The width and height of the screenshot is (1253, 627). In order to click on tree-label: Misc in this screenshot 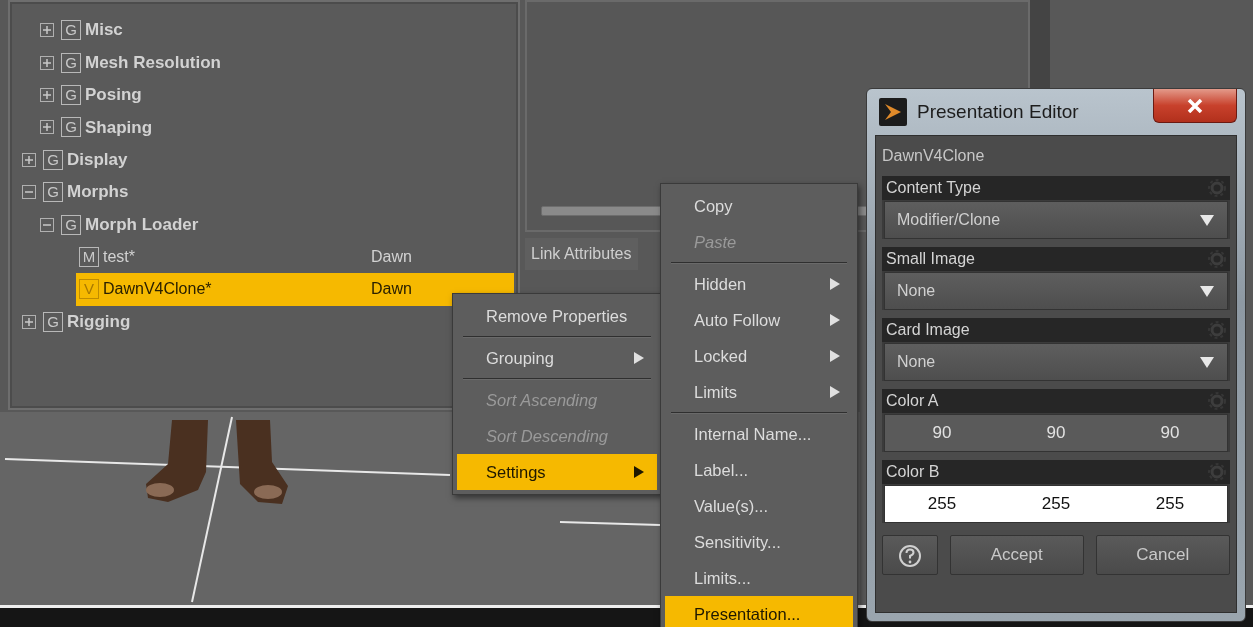, I will do `click(104, 30)`.